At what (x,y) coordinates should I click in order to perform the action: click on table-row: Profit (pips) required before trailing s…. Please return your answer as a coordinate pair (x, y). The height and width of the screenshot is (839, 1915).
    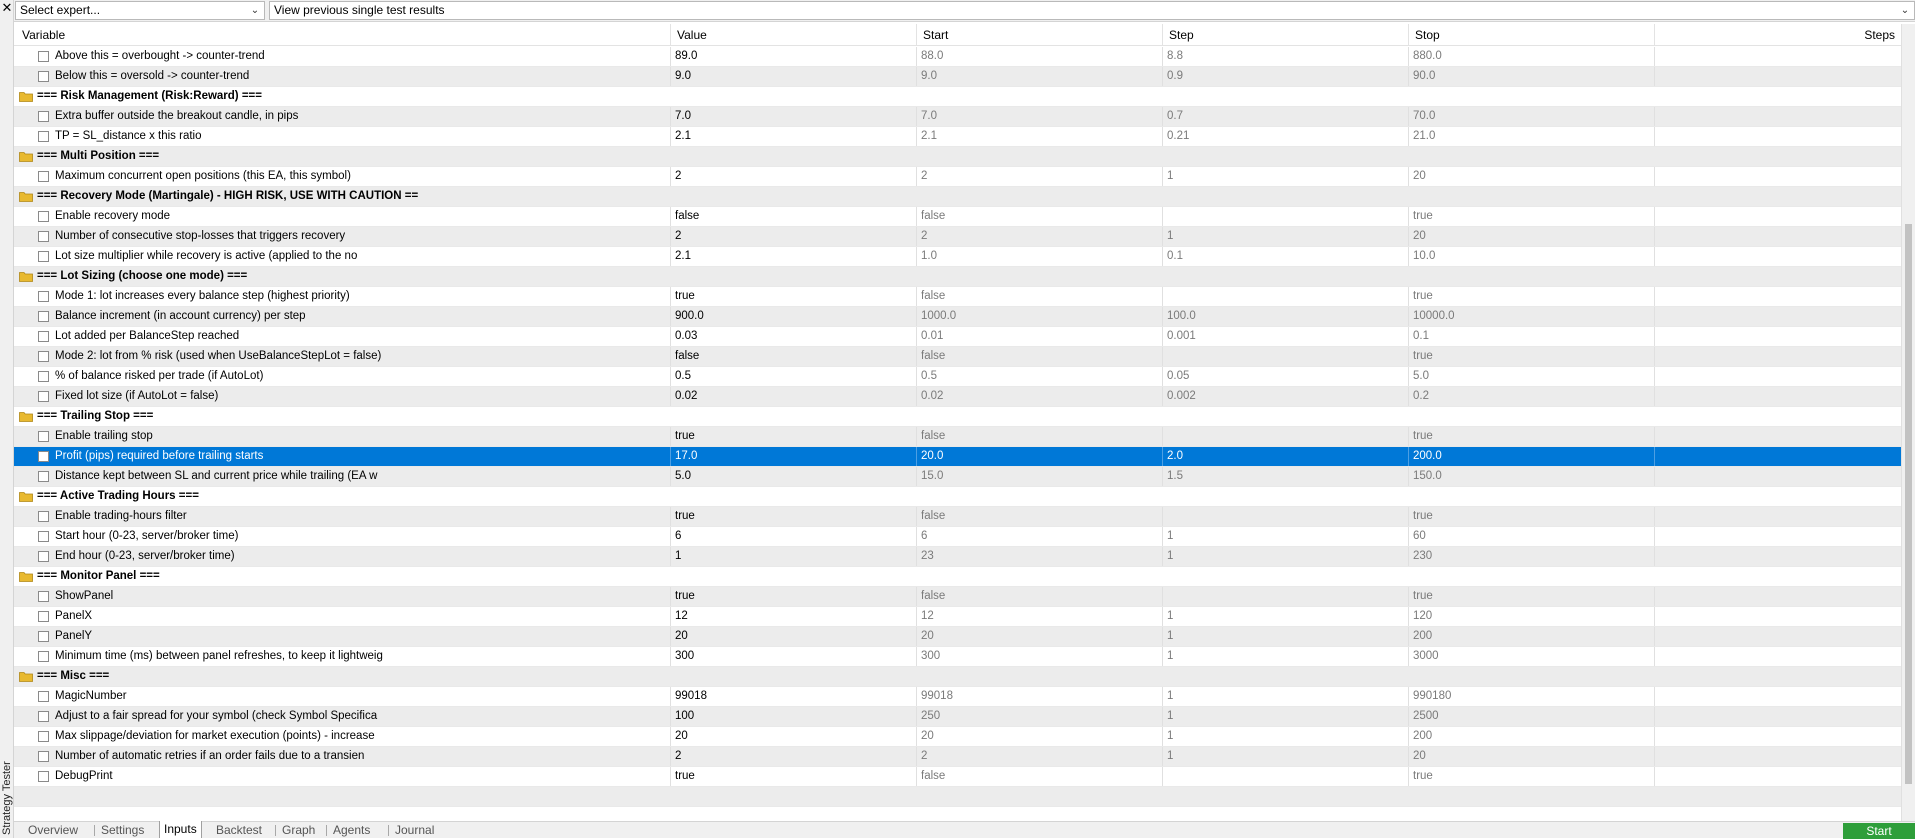
    Looking at the image, I should click on (957, 457).